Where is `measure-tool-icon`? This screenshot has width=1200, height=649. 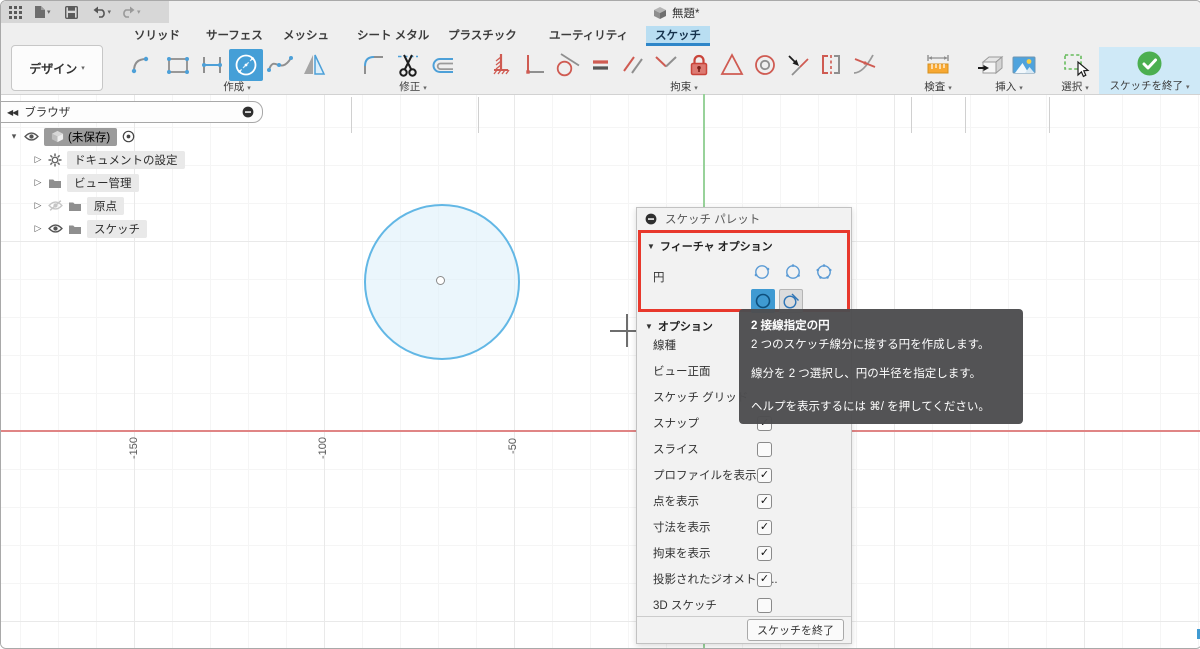
measure-tool-icon is located at coordinates (938, 65).